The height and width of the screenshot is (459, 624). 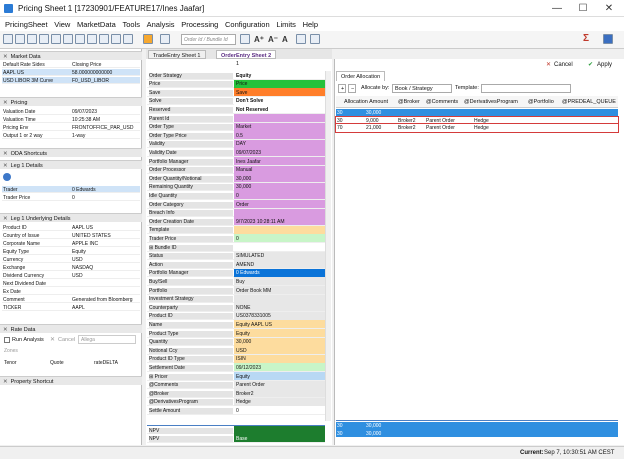 I want to click on npv-row: NPV, so click(x=236, y=429).